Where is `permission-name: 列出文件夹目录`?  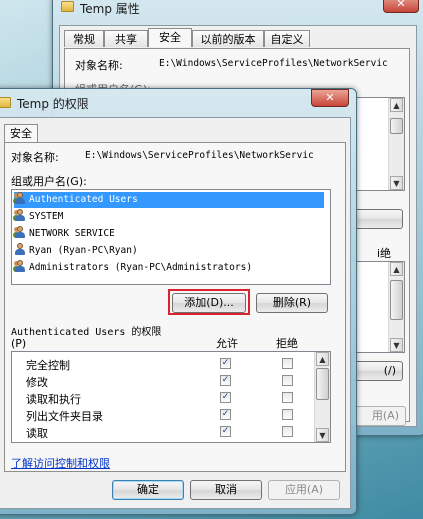 permission-name: 列出文件夹目录 is located at coordinates (64, 416).